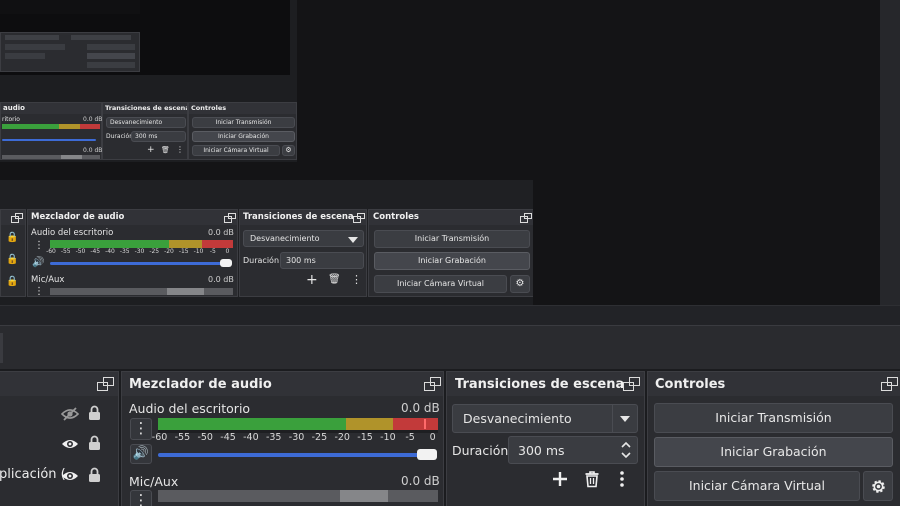  What do you see at coordinates (105, 384) in the screenshot?
I see `sources-undock-icon` at bounding box center [105, 384].